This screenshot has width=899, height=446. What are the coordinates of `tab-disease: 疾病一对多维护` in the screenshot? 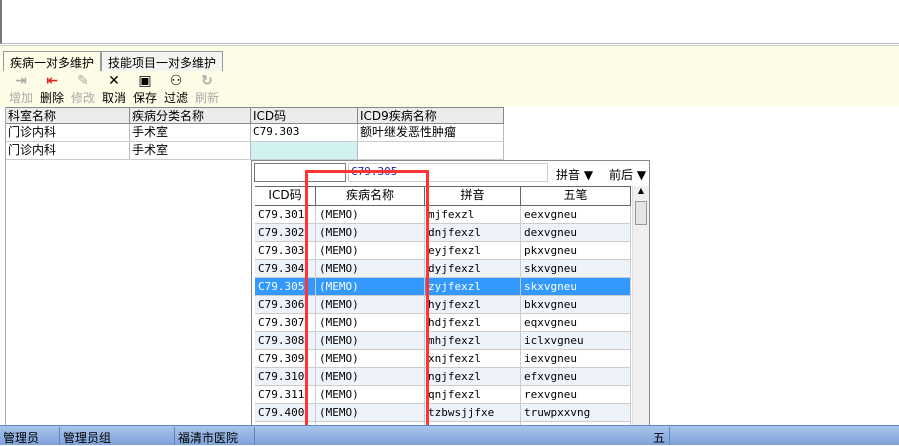 It's located at (52, 61).